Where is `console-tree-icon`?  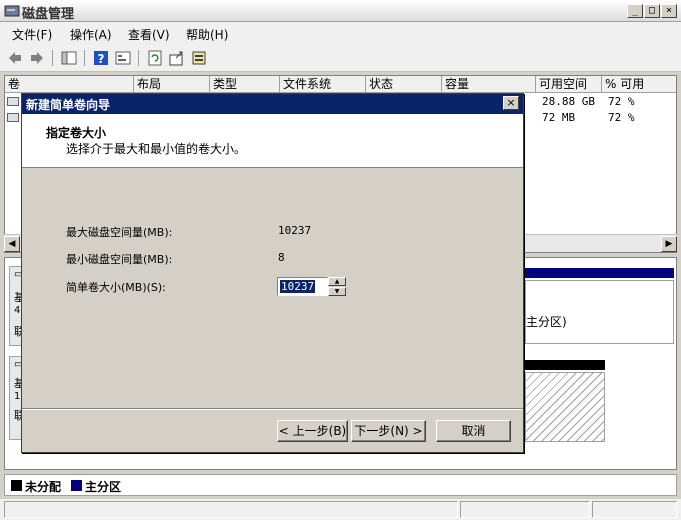
console-tree-icon is located at coordinates (69, 58).